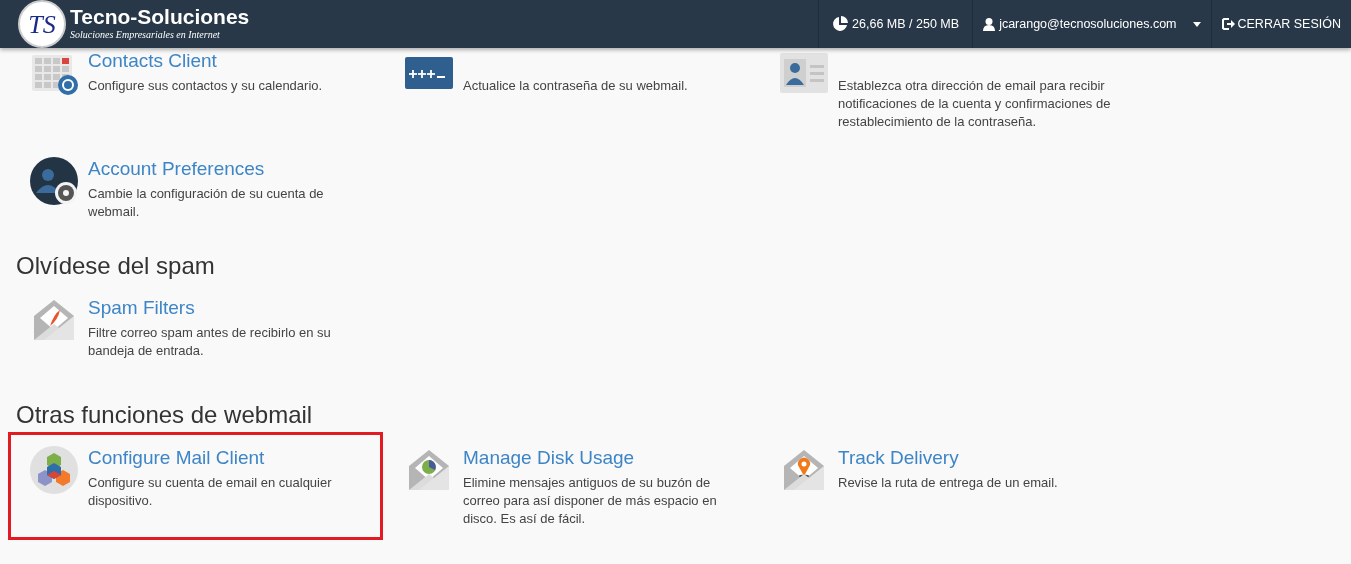 Image resolution: width=1351 pixels, height=564 pixels. I want to click on feature-description: Establezca otra dirección de email para recibir notificaciones de la cuenta y confirmaciones de restablecimiento de la contraseña., so click(975, 104).